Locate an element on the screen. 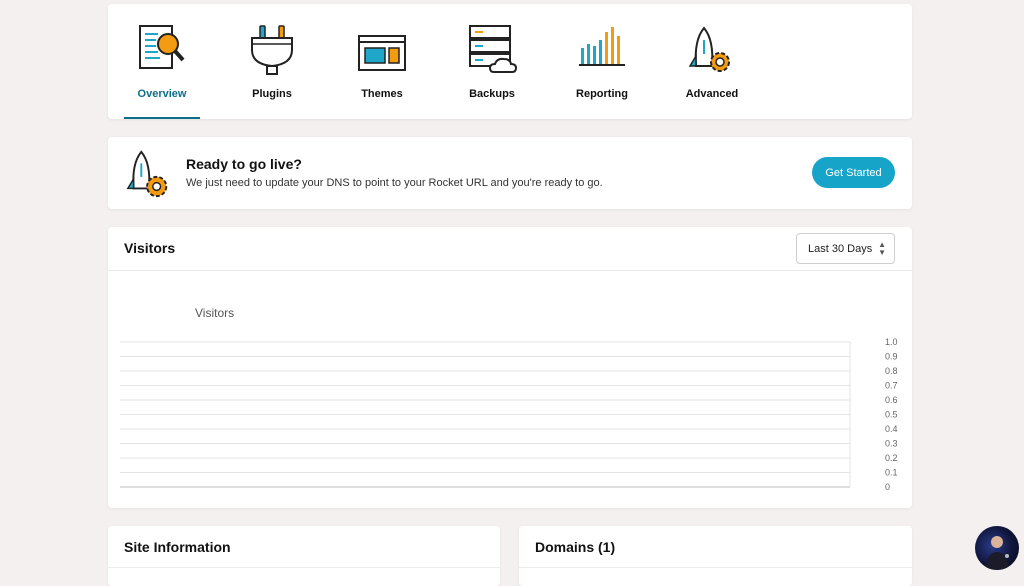 The image size is (1024, 586). site-information-card: Site Information is located at coordinates (304, 556).